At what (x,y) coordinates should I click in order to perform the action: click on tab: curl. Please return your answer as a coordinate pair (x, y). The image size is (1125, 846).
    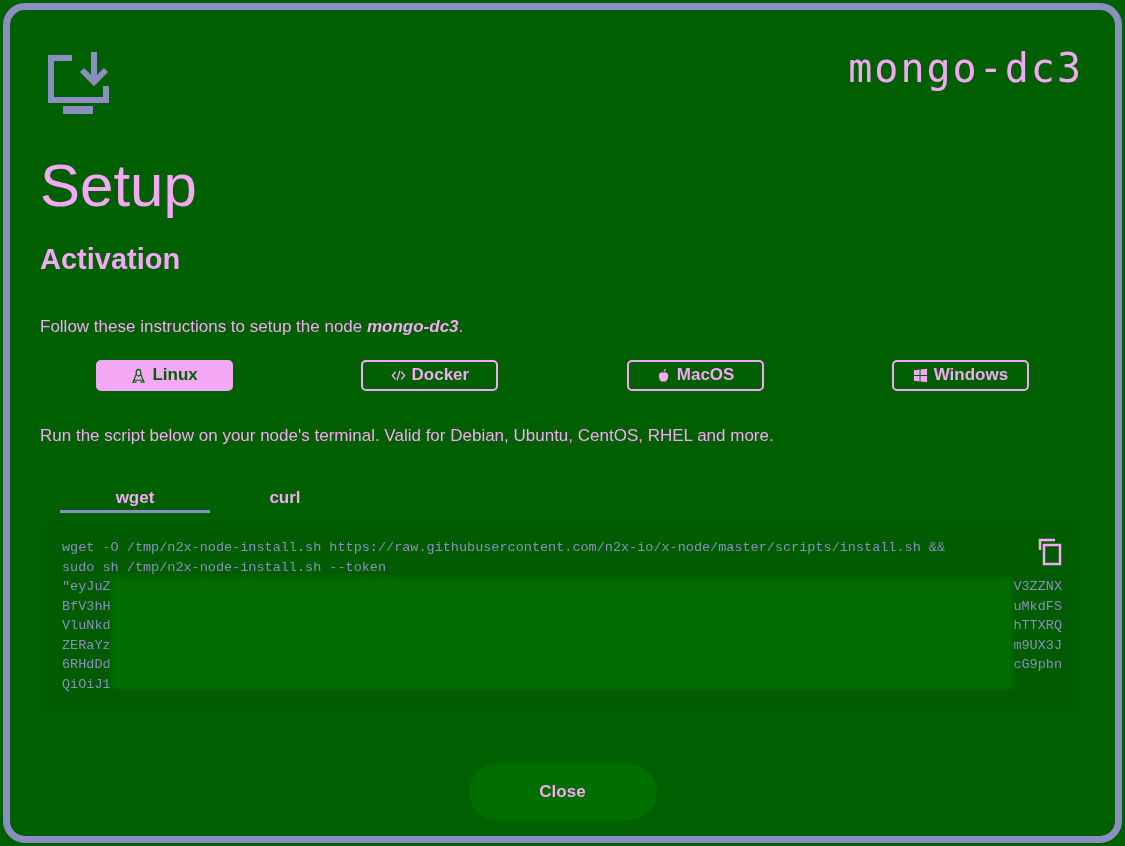
    Looking at the image, I should click on (285, 499).